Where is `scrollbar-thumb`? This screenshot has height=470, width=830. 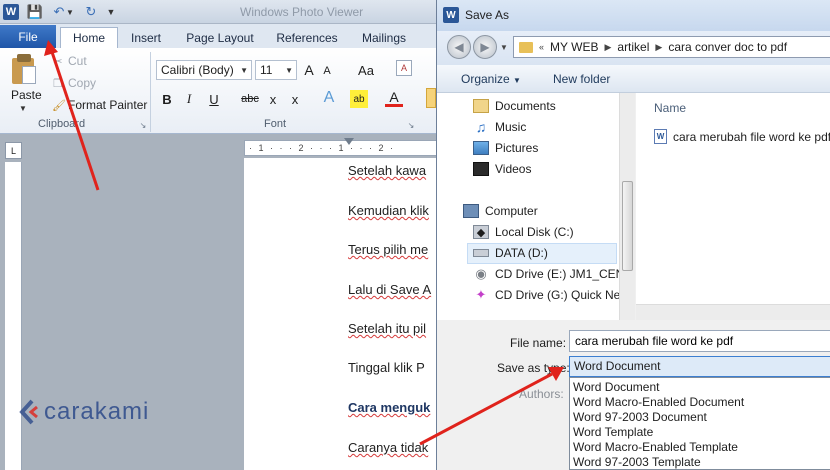
scrollbar-thumb is located at coordinates (627, 226).